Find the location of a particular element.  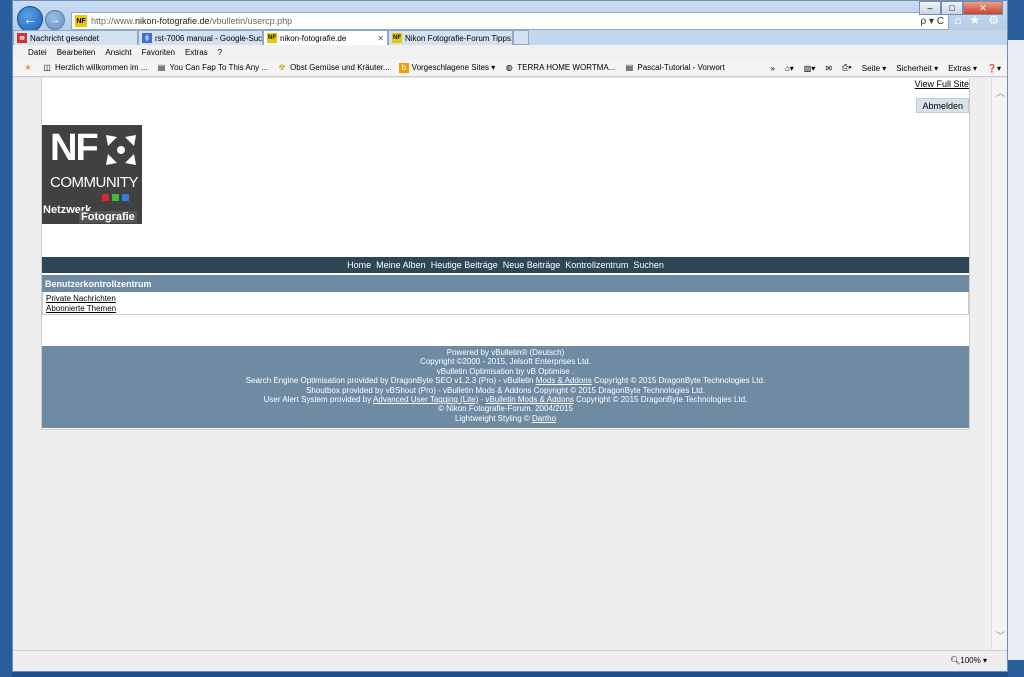

site-favicon-icon: NF is located at coordinates (81, 21).